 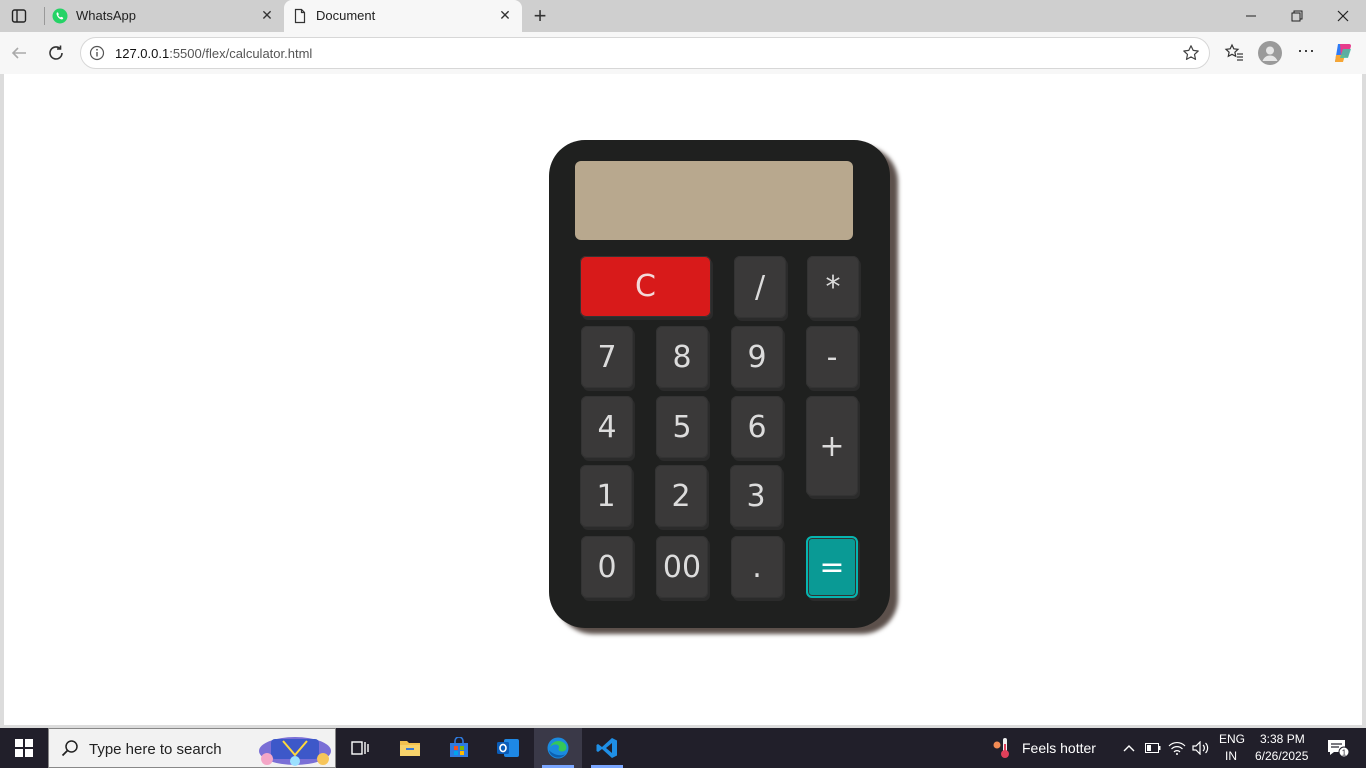 What do you see at coordinates (1059, 748) in the screenshot?
I see `weather-text: Feels hotter` at bounding box center [1059, 748].